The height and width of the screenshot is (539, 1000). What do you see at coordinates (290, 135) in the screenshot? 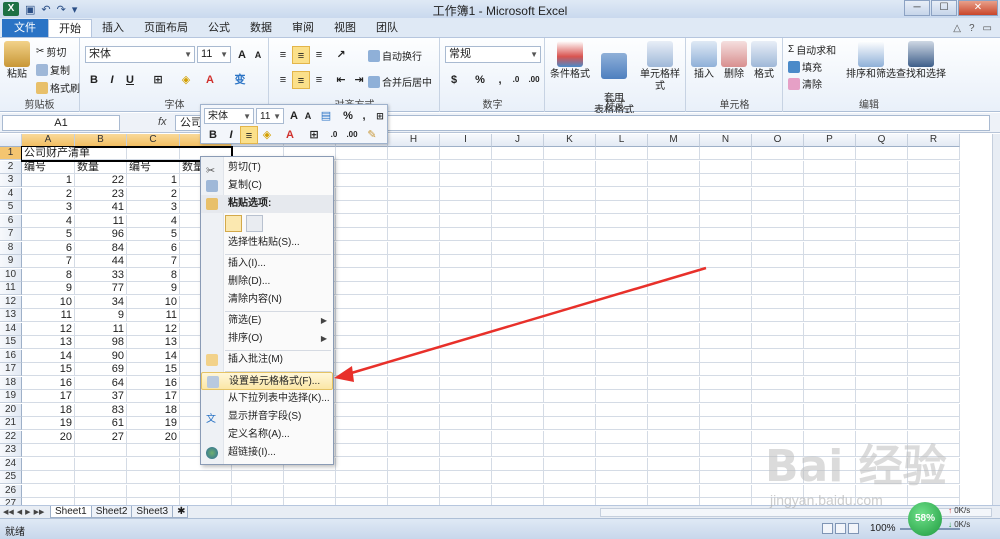
I see `mini-font-color-icon: A` at bounding box center [290, 135].